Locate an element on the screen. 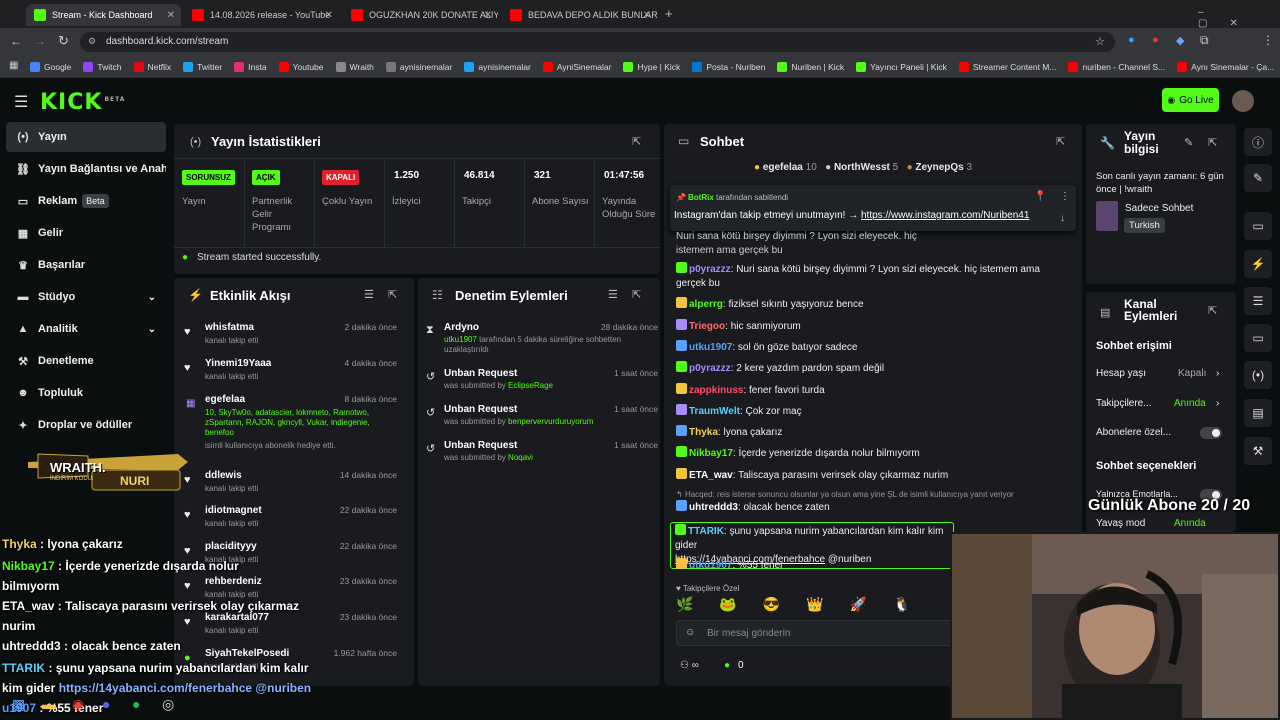 This screenshot has width=1280, height=720. discord-icon: ● is located at coordinates (106, 704).